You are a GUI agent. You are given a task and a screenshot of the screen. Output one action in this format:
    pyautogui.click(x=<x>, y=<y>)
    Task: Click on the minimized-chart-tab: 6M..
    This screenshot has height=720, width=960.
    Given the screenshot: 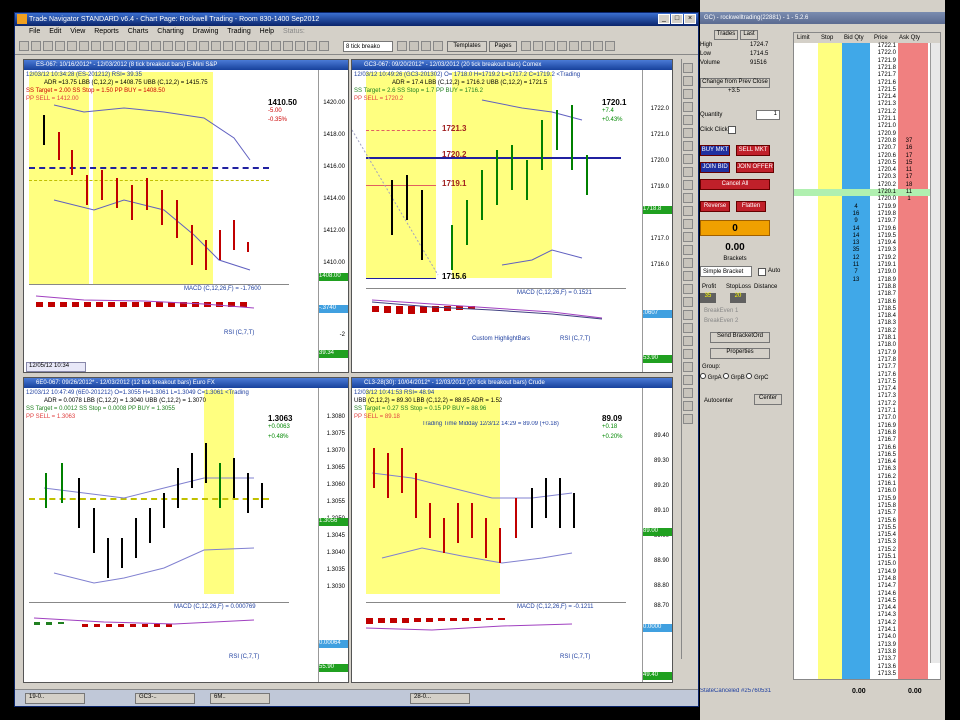 What is the action you would take?
    pyautogui.click(x=240, y=698)
    